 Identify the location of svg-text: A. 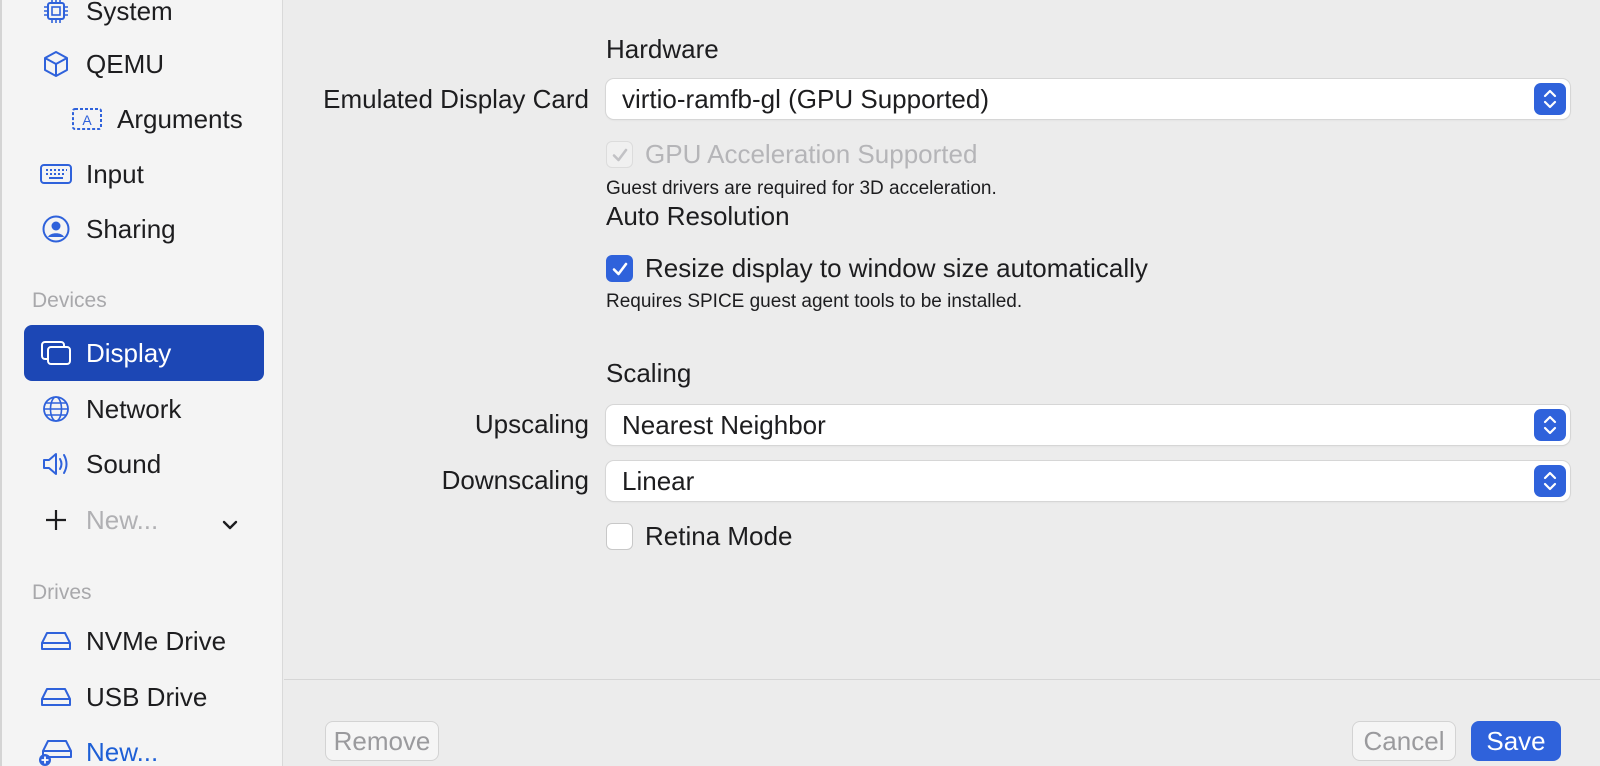
(87, 120).